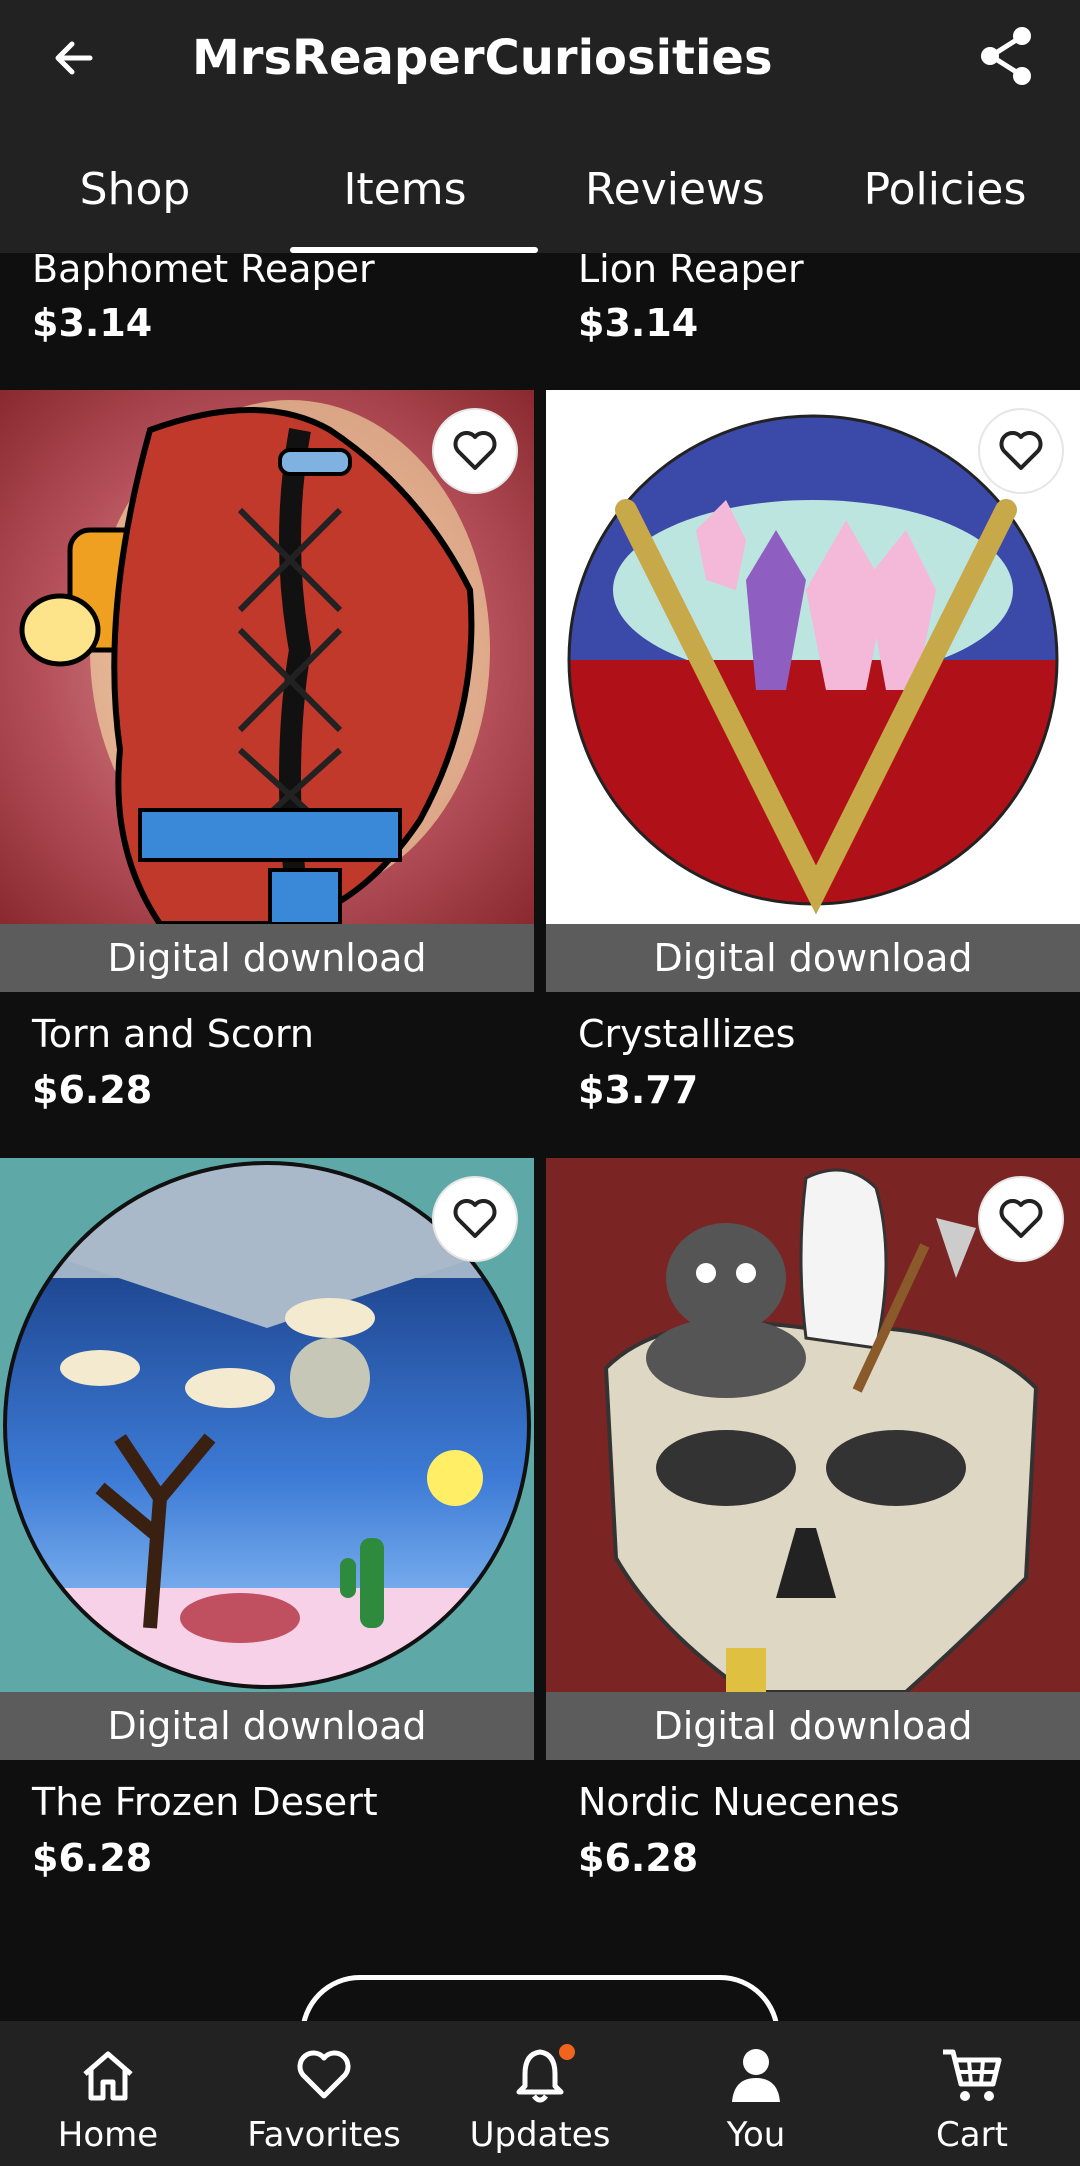 This screenshot has width=1080, height=2166. Describe the element at coordinates (810, 321) in the screenshot. I see `listing-card-partial: Lion Reaper $3.14` at that location.